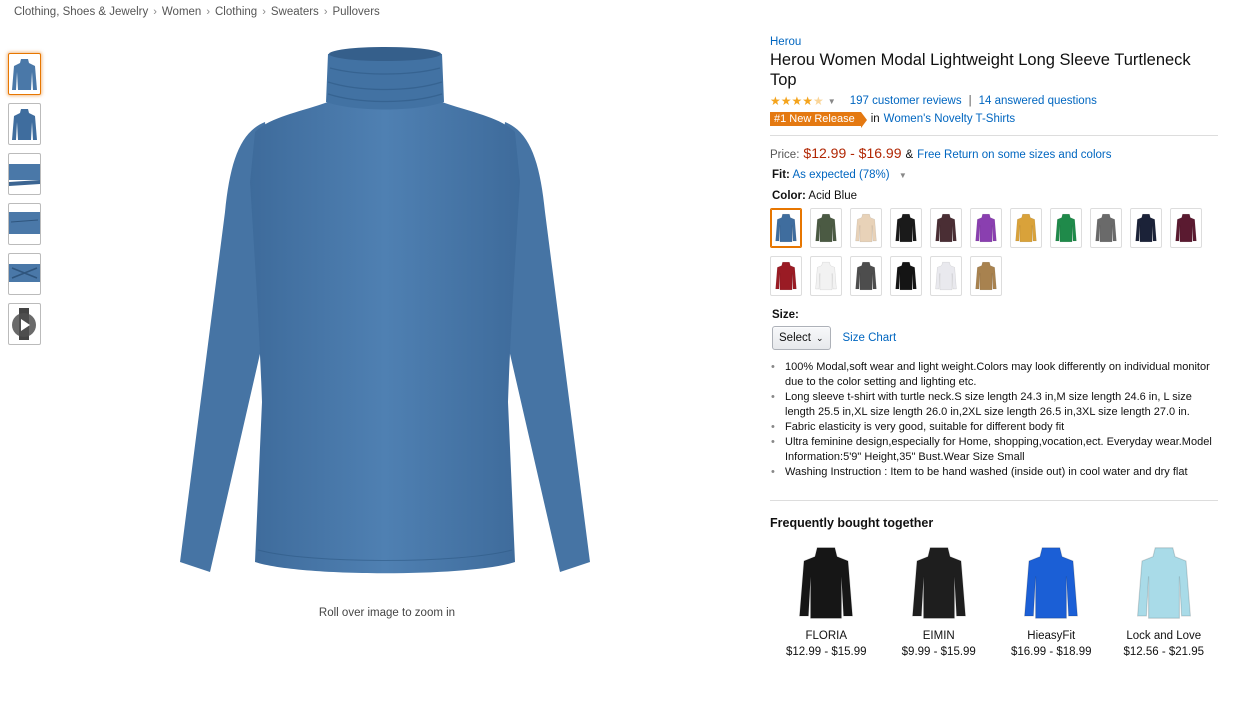 This screenshot has height=719, width=1239. Describe the element at coordinates (1051, 636) in the screenshot. I see `fbt-item-name: HieasyFit` at that location.